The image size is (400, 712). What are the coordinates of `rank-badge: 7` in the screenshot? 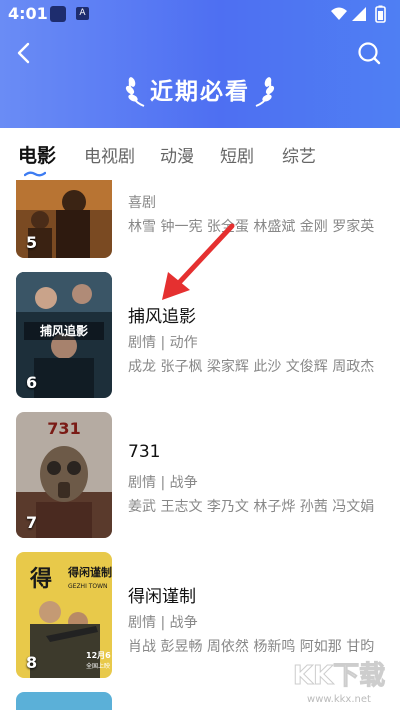 It's located at (32, 522).